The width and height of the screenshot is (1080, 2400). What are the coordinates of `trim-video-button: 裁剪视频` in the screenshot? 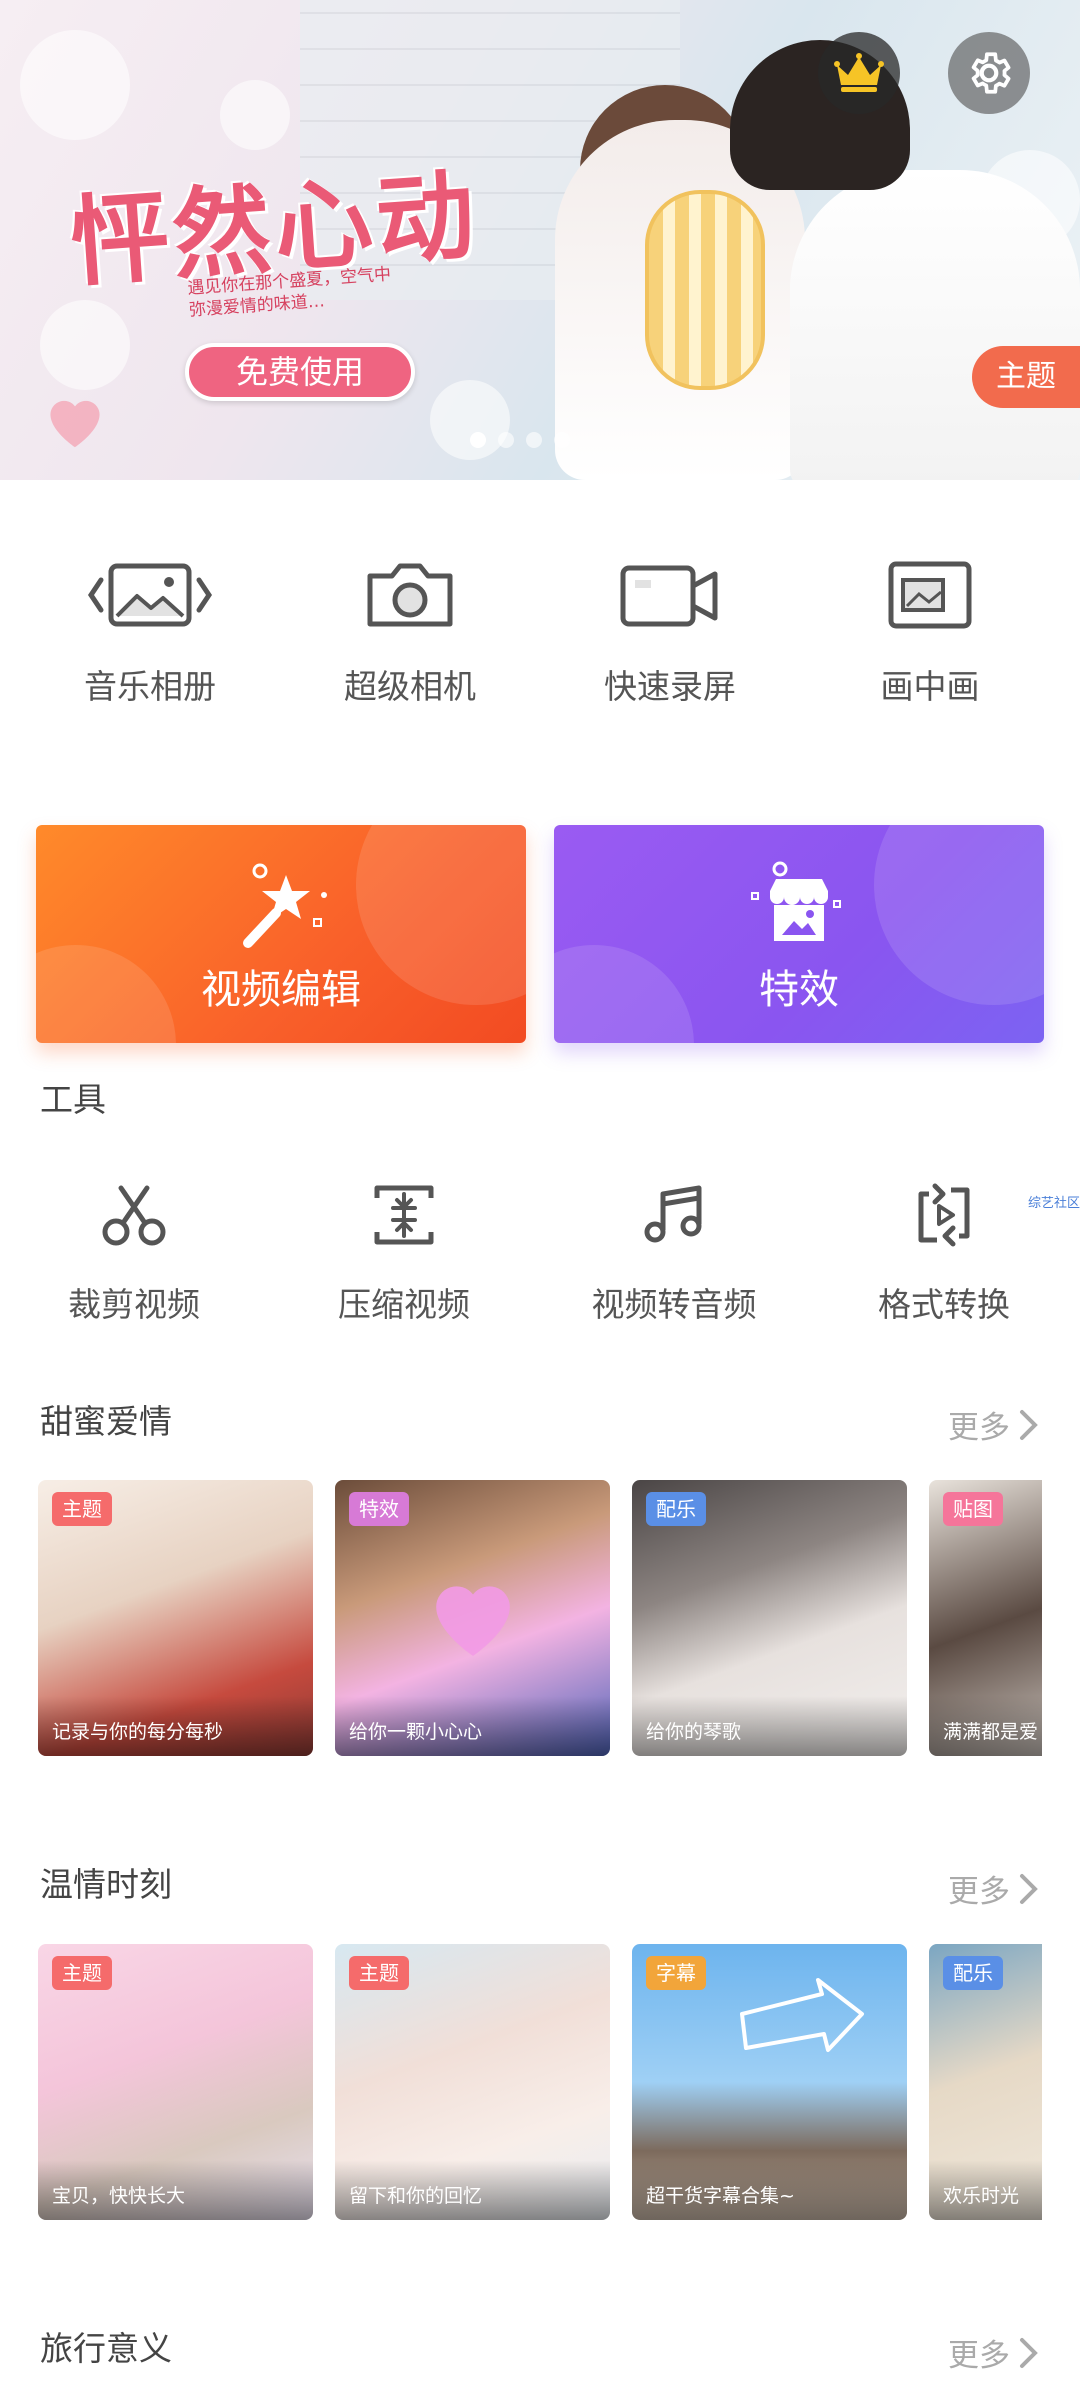 It's located at (134, 1253).